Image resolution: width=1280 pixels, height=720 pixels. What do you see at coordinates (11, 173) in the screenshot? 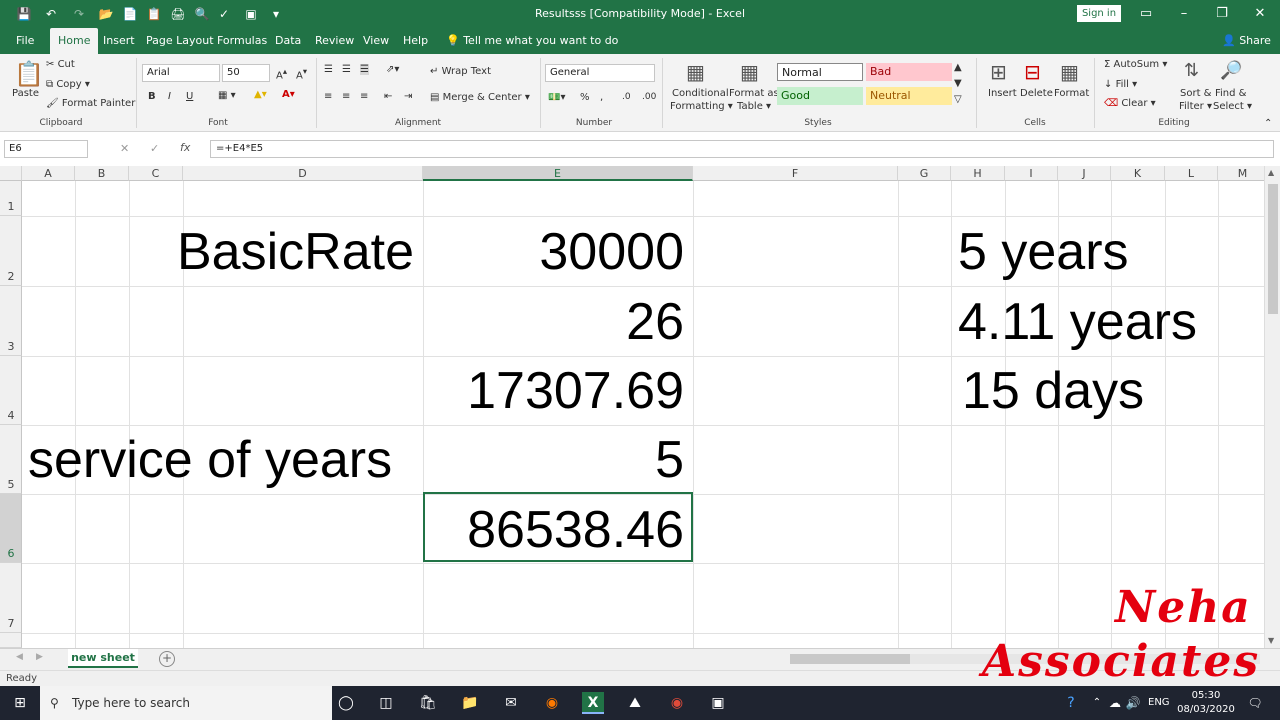
I see `select-all-corner` at bounding box center [11, 173].